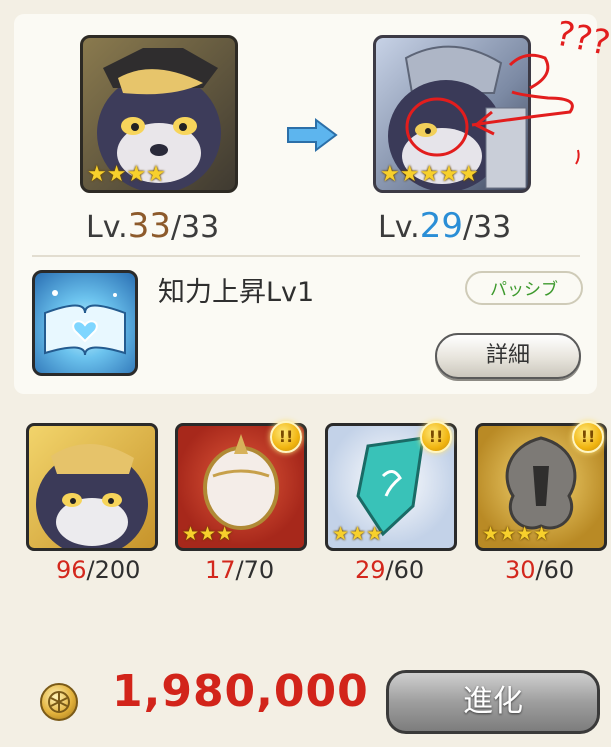 The image size is (611, 747). I want to click on need-count: /70, so click(255, 570).